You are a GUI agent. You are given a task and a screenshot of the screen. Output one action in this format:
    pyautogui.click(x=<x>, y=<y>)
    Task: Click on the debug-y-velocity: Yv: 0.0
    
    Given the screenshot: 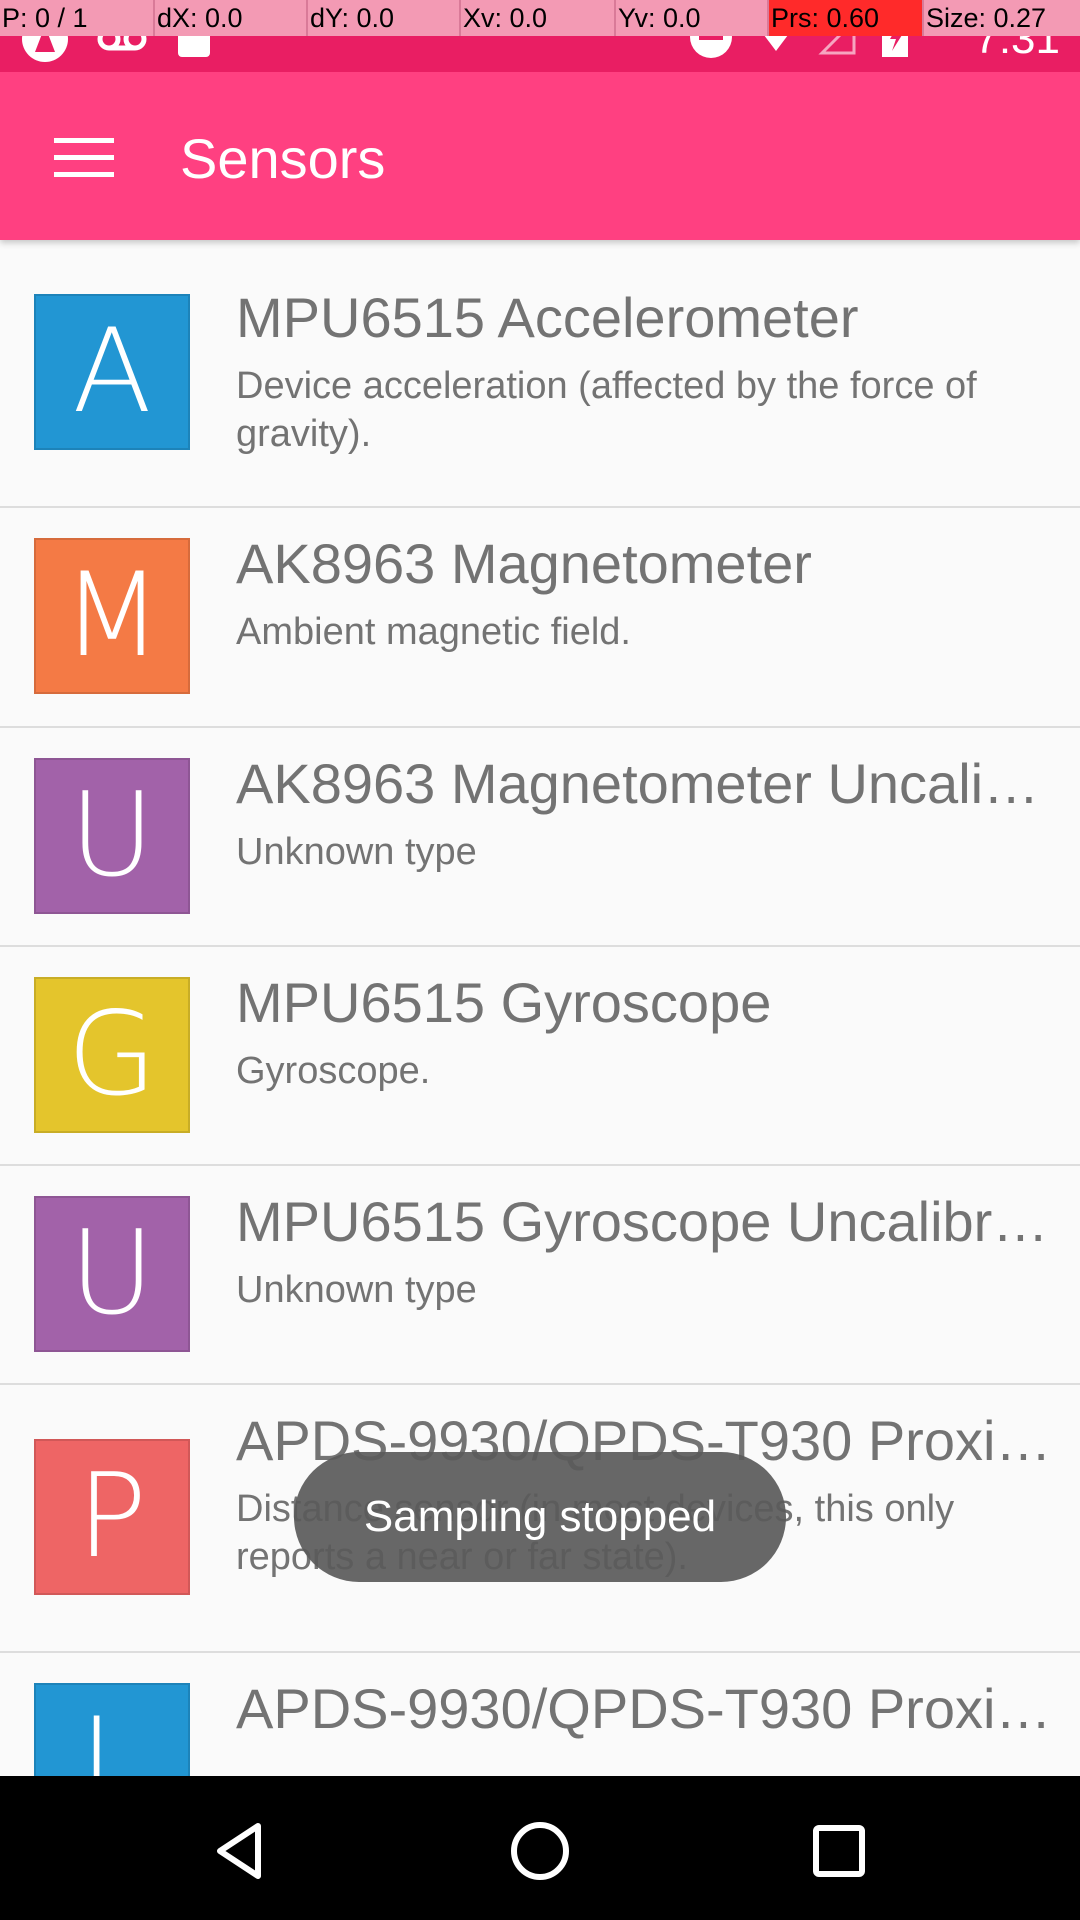 What is the action you would take?
    pyautogui.click(x=692, y=18)
    